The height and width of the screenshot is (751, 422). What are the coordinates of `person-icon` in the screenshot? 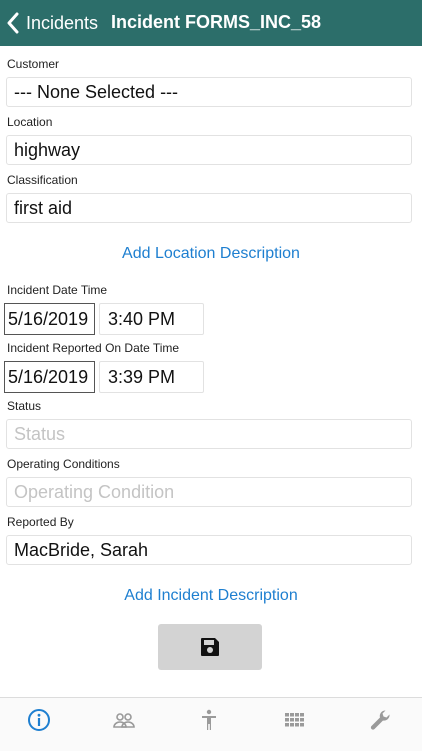 It's located at (209, 719).